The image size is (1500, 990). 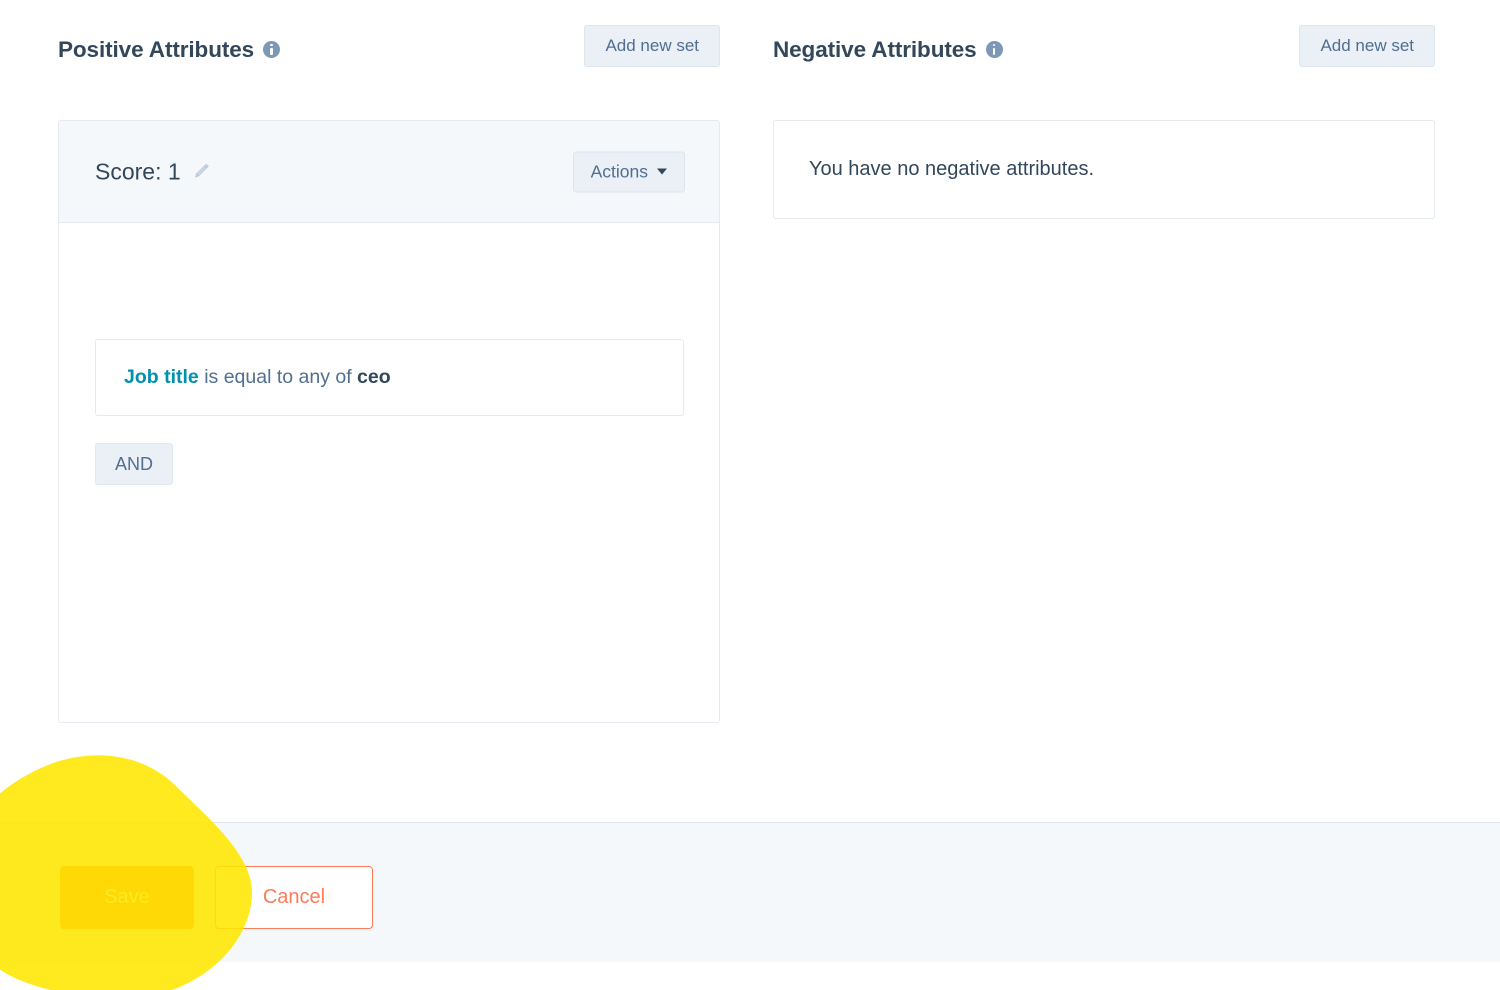 I want to click on negative-panel-title-text: Negative Attributes, so click(x=875, y=49).